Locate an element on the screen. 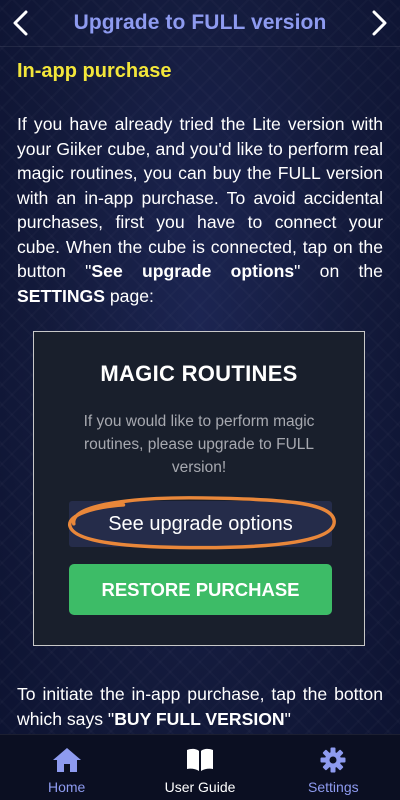 The width and height of the screenshot is (400, 800). screenshot-title: MAGIC ROUTINES is located at coordinates (199, 373).